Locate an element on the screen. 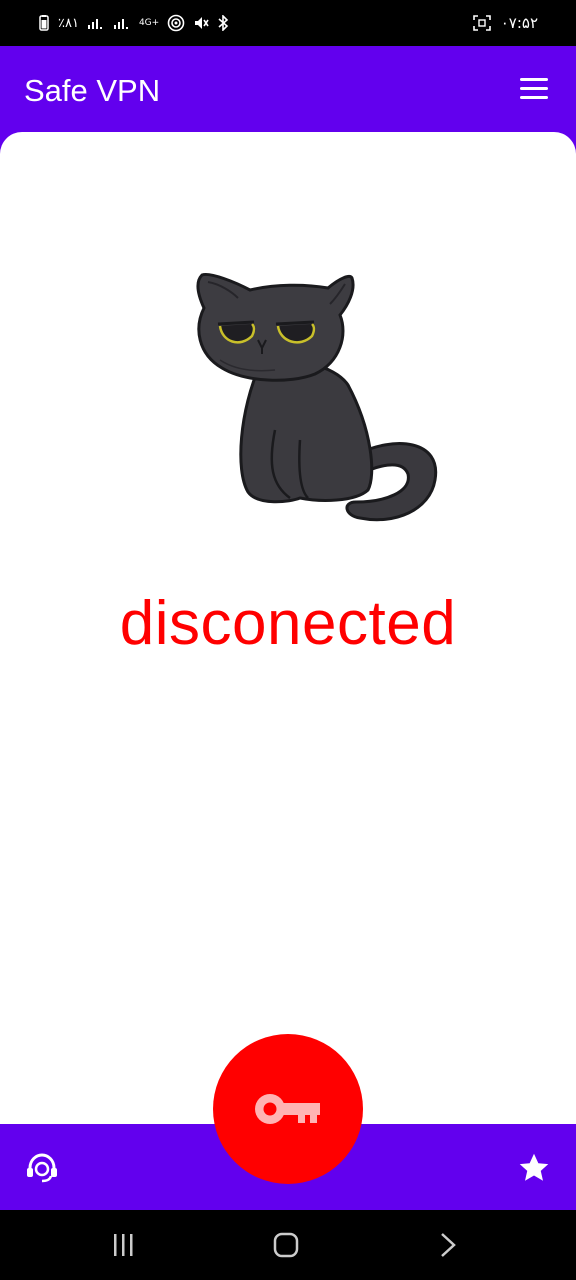 The width and height of the screenshot is (576, 1280). support-agent-icon is located at coordinates (42, 1168).